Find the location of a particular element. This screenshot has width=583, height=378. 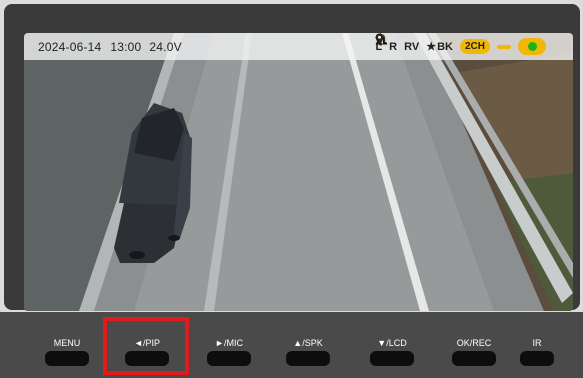

warning-icon is located at coordinates (443, 41).